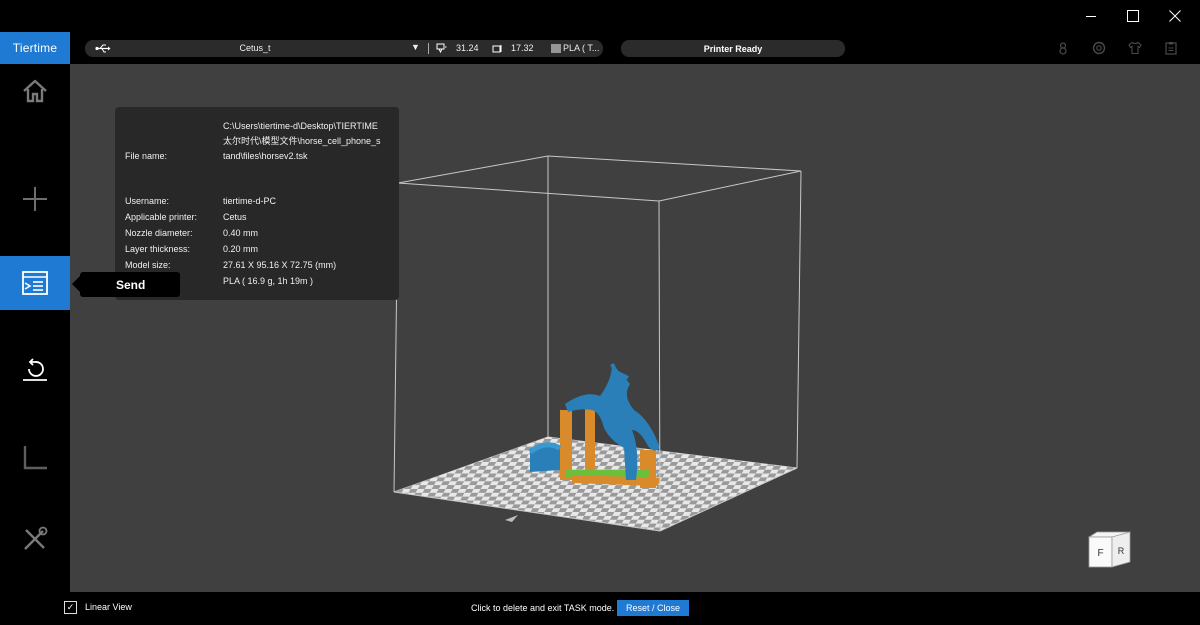 This screenshot has height=625, width=1200. I want to click on maximize-button, so click(1133, 16).